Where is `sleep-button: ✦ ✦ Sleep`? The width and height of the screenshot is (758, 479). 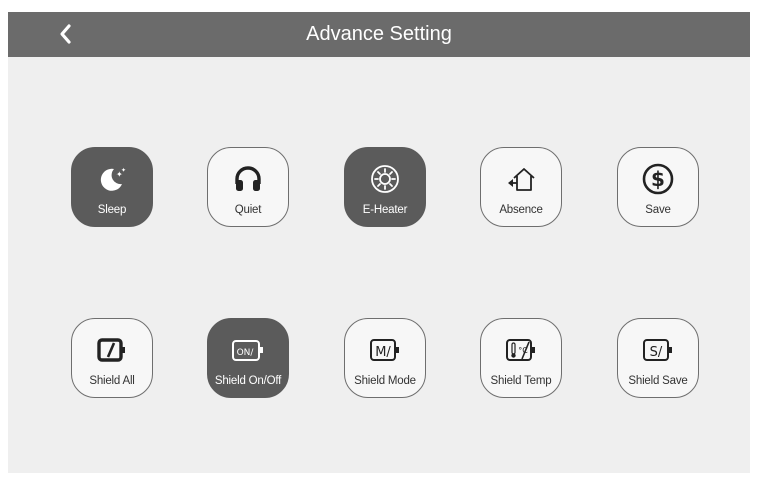
sleep-button: ✦ ✦ Sleep is located at coordinates (112, 187).